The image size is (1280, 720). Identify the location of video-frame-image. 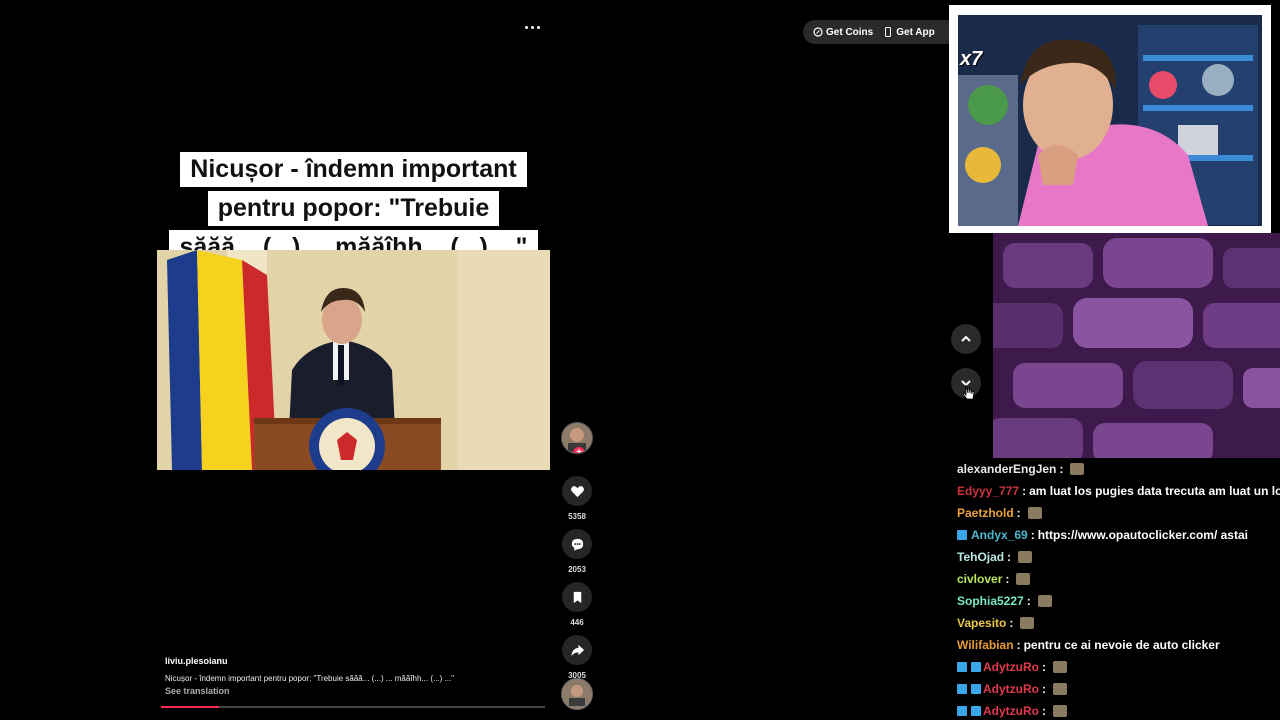
(353, 360).